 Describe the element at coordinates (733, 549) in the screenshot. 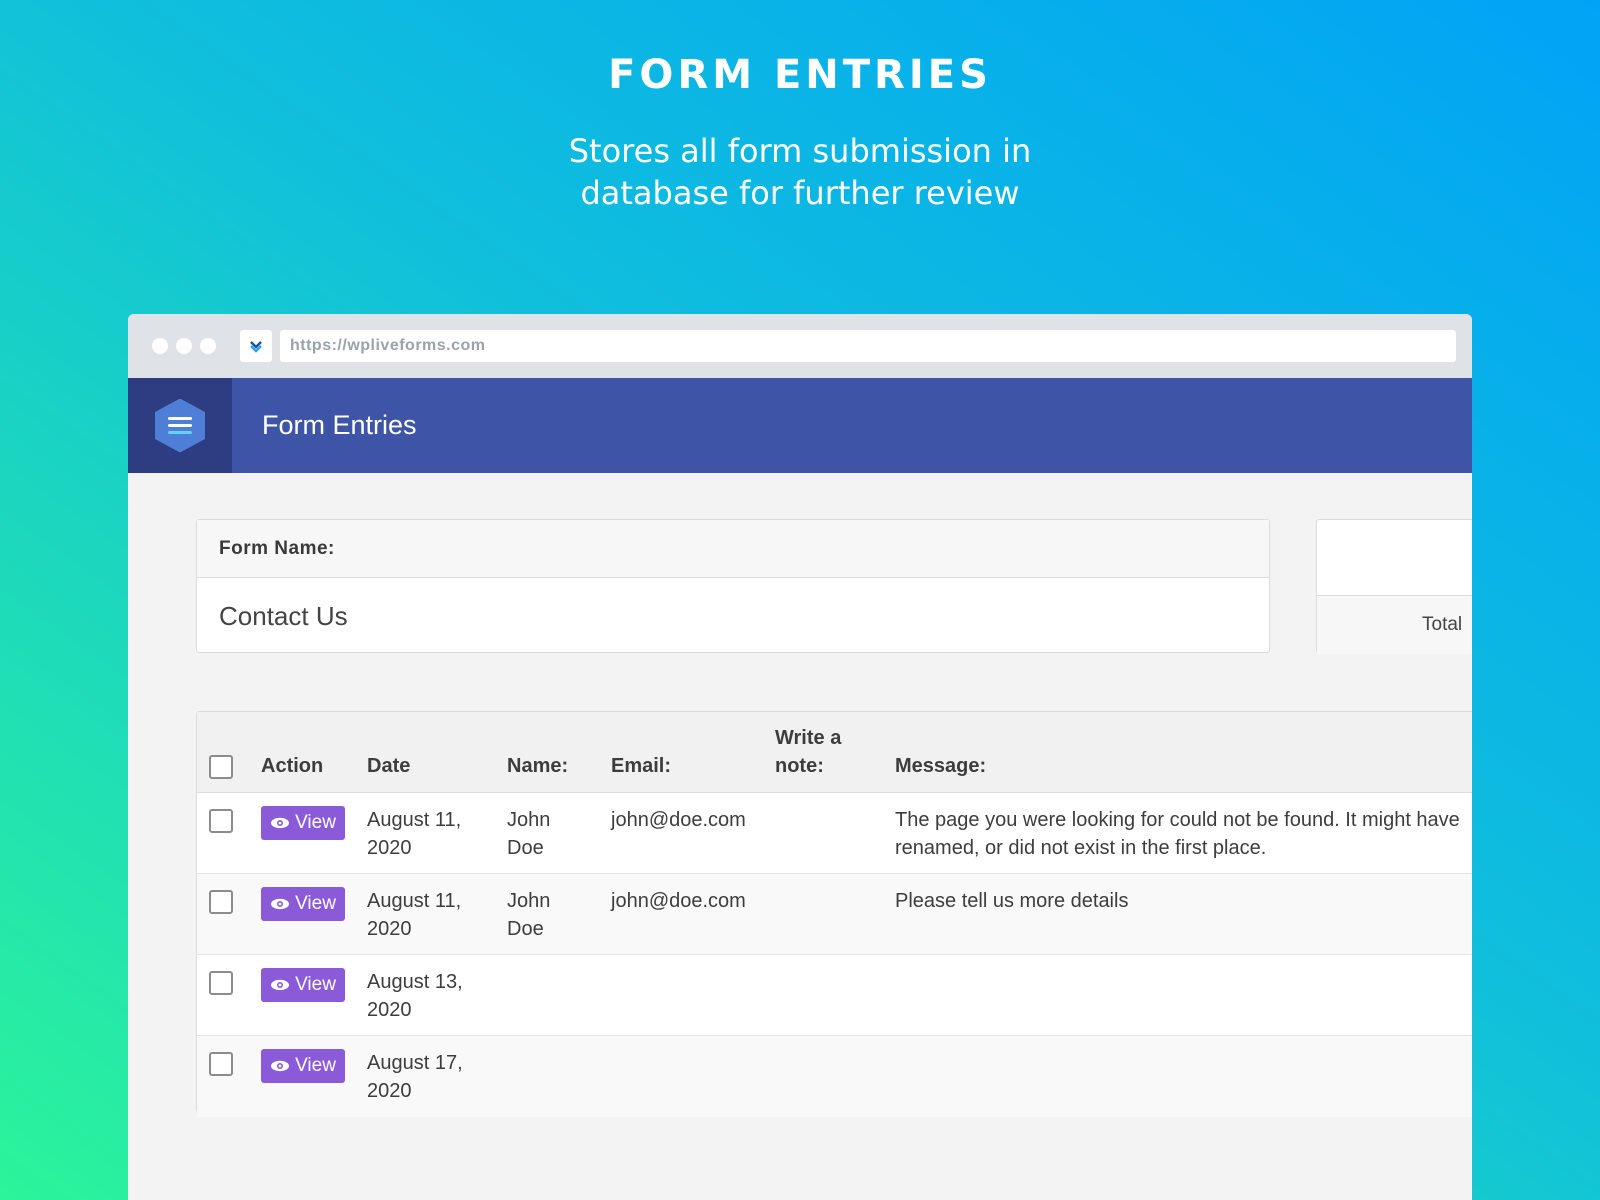

I see `form-name-label: Form Name:` at that location.